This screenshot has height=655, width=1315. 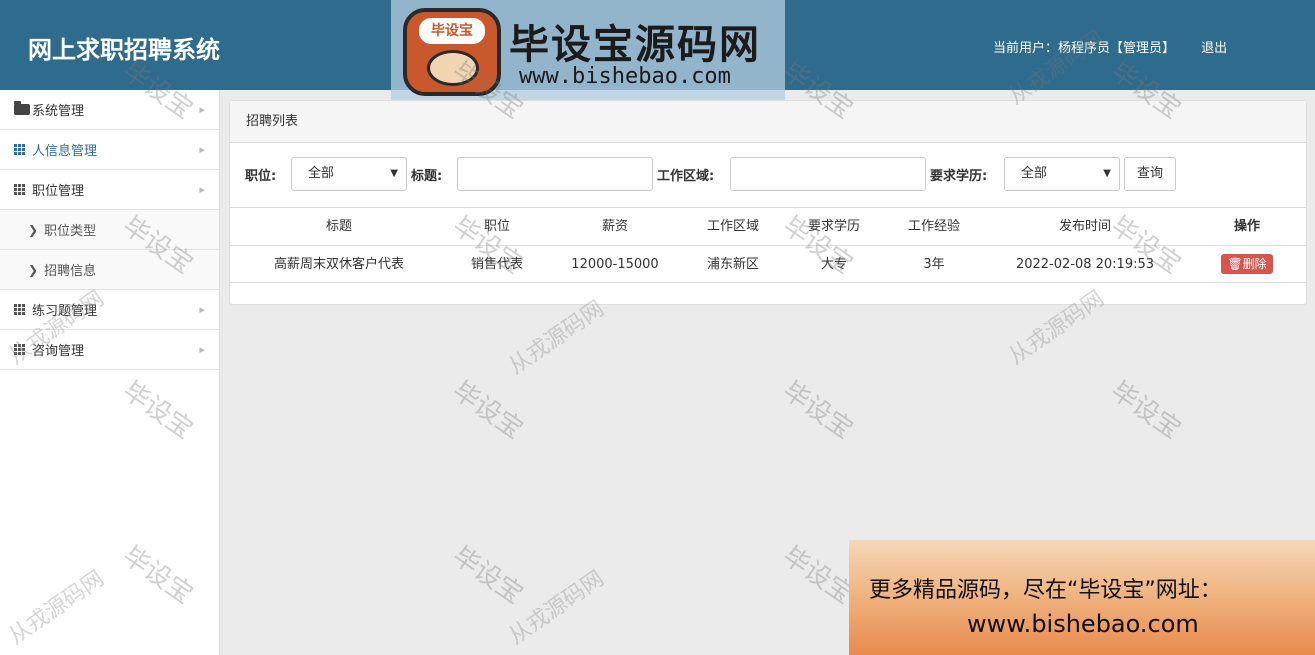 What do you see at coordinates (109, 190) in the screenshot?
I see `sidebar-item-position: 职位管理 ▸` at bounding box center [109, 190].